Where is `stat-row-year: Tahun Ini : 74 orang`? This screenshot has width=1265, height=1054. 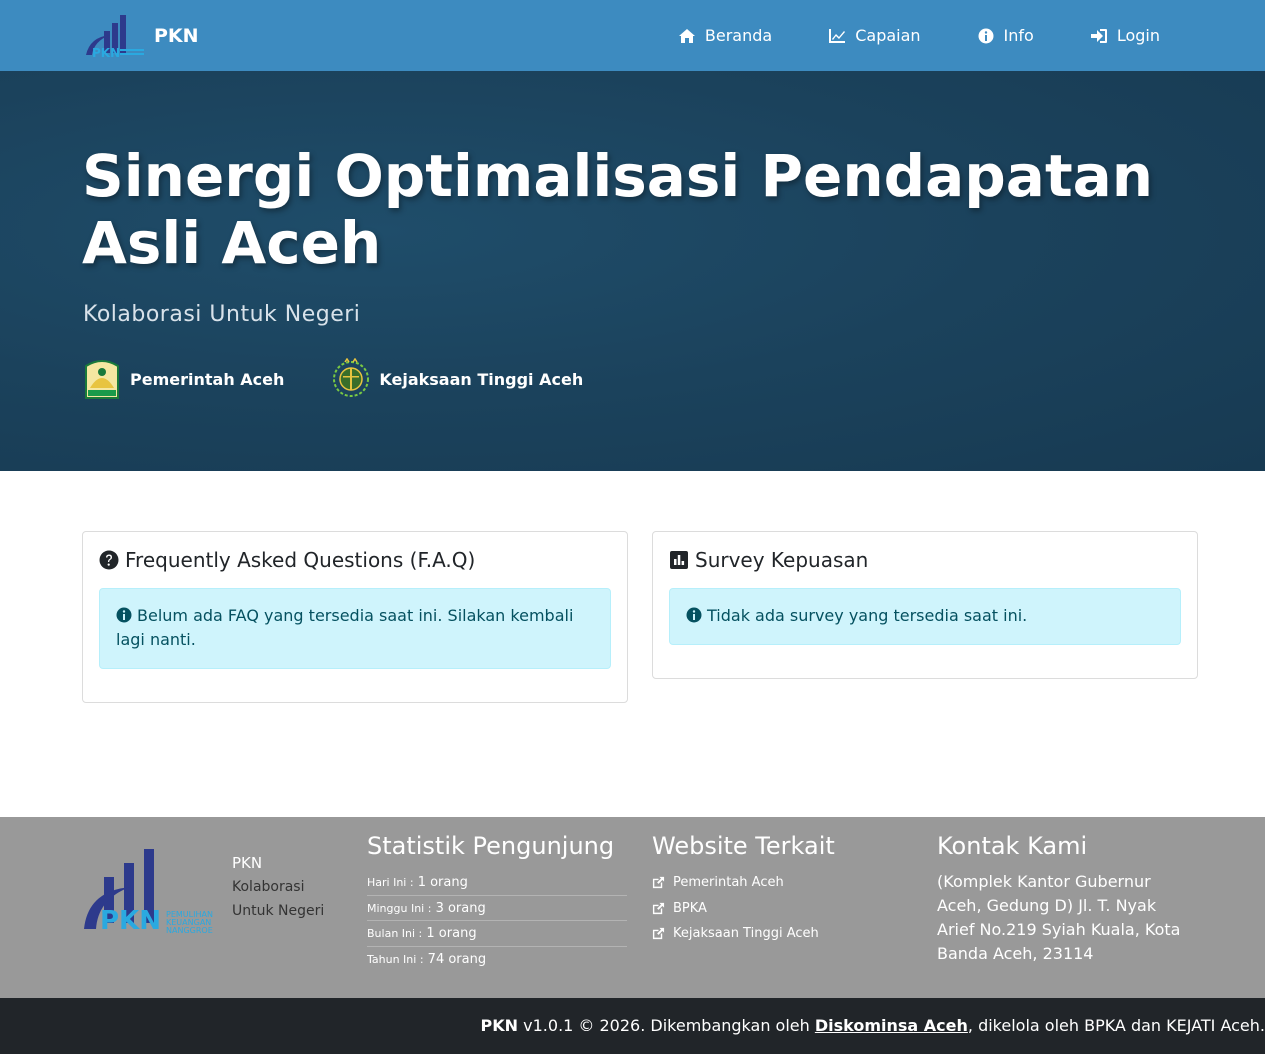 stat-row-year: Tahun Ini : 74 orang is located at coordinates (497, 960).